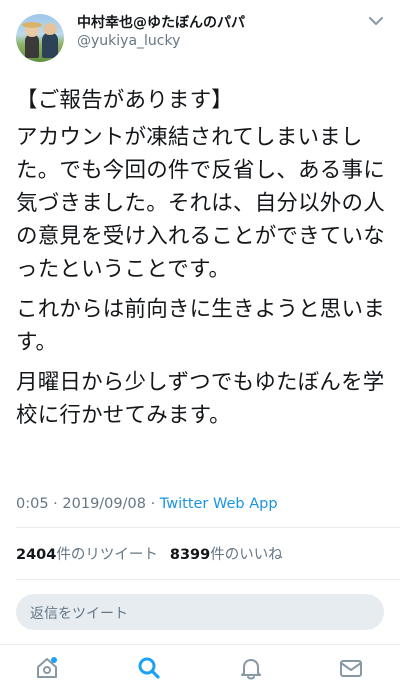  What do you see at coordinates (351, 668) in the screenshot?
I see `messages-icon` at bounding box center [351, 668].